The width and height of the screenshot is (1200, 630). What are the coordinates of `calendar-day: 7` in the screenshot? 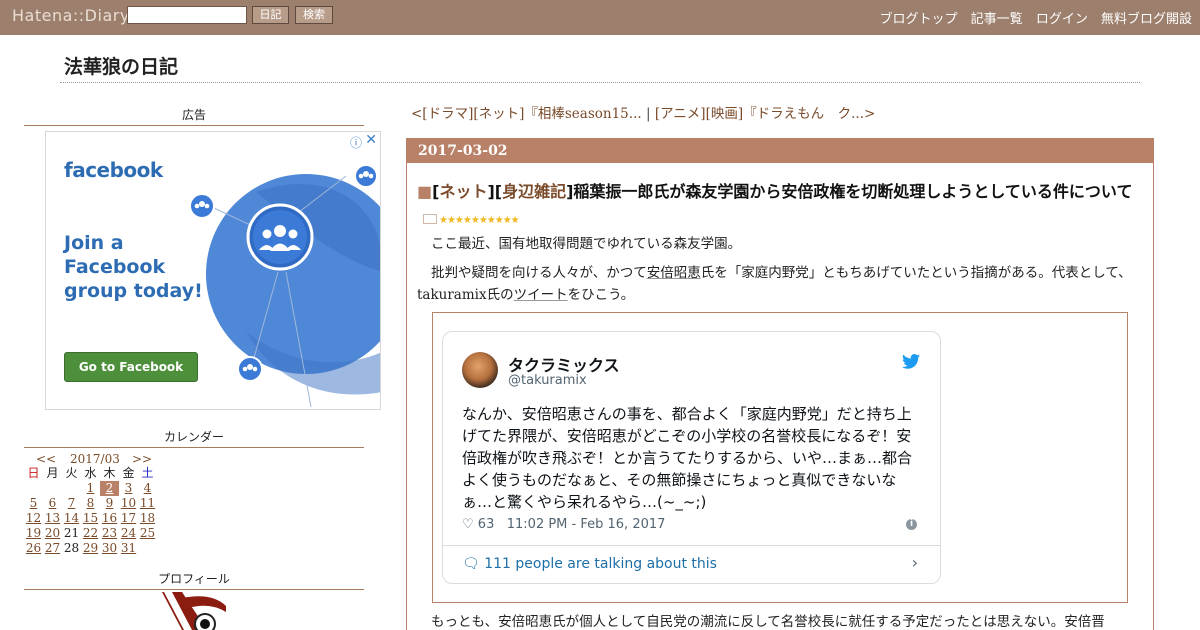 It's located at (71, 503).